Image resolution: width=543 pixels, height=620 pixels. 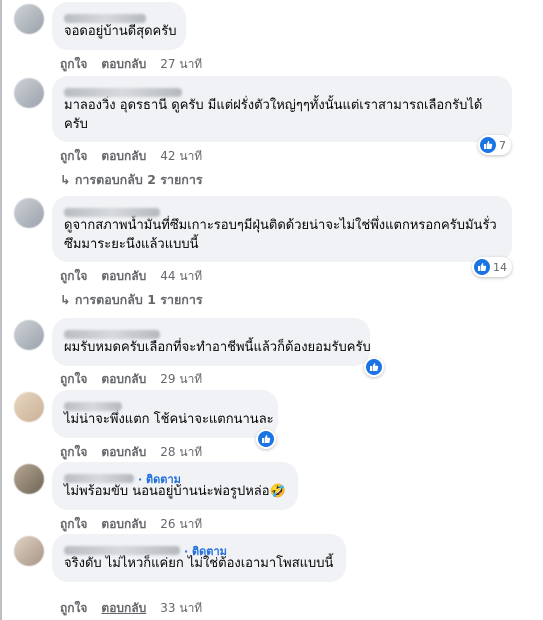 I want to click on comment-actions: ถูกใจ ตอบกลับ 28 นาที, so click(x=138, y=452).